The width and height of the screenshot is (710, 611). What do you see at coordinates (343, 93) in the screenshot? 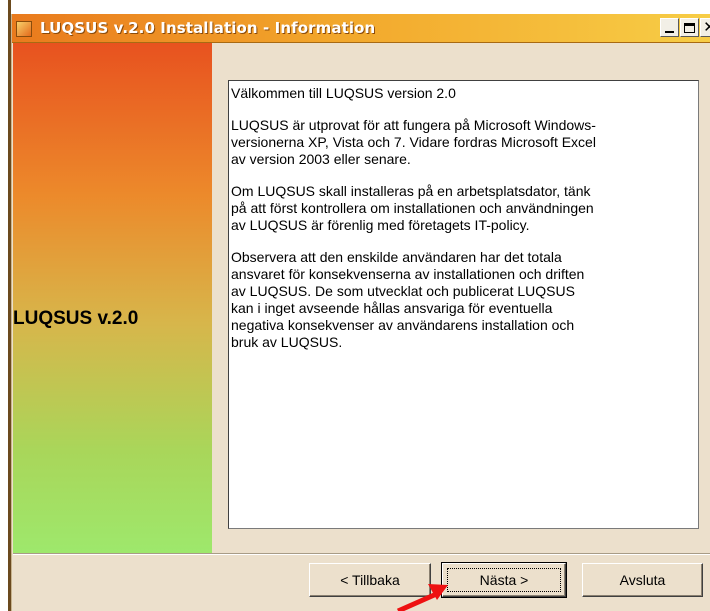
I see `info-paragraph-welcome: Välkommen till LUQSUS version 2.0` at bounding box center [343, 93].